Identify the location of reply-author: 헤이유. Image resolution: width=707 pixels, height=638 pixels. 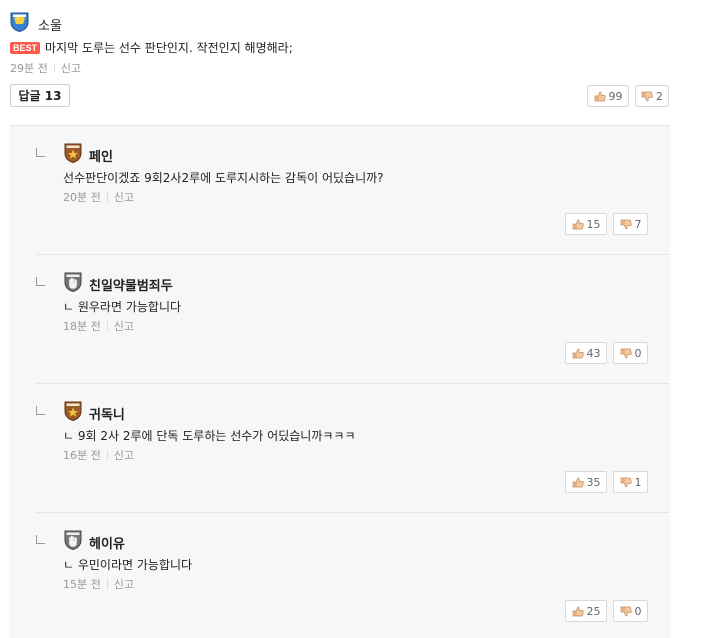
(107, 542).